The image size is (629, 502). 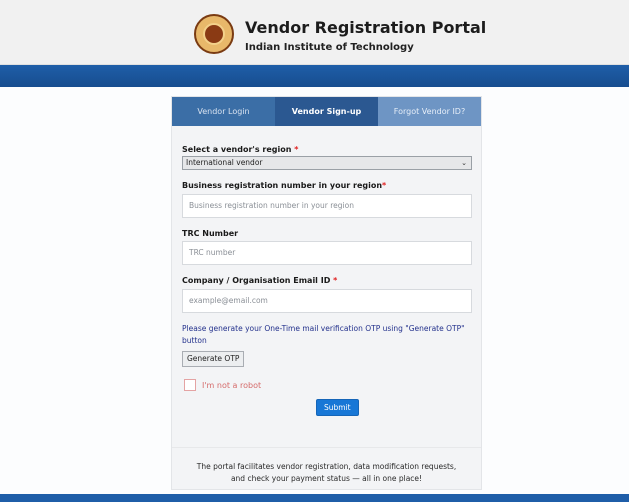 What do you see at coordinates (232, 385) in the screenshot?
I see `captcha-label: I'm not a robot` at bounding box center [232, 385].